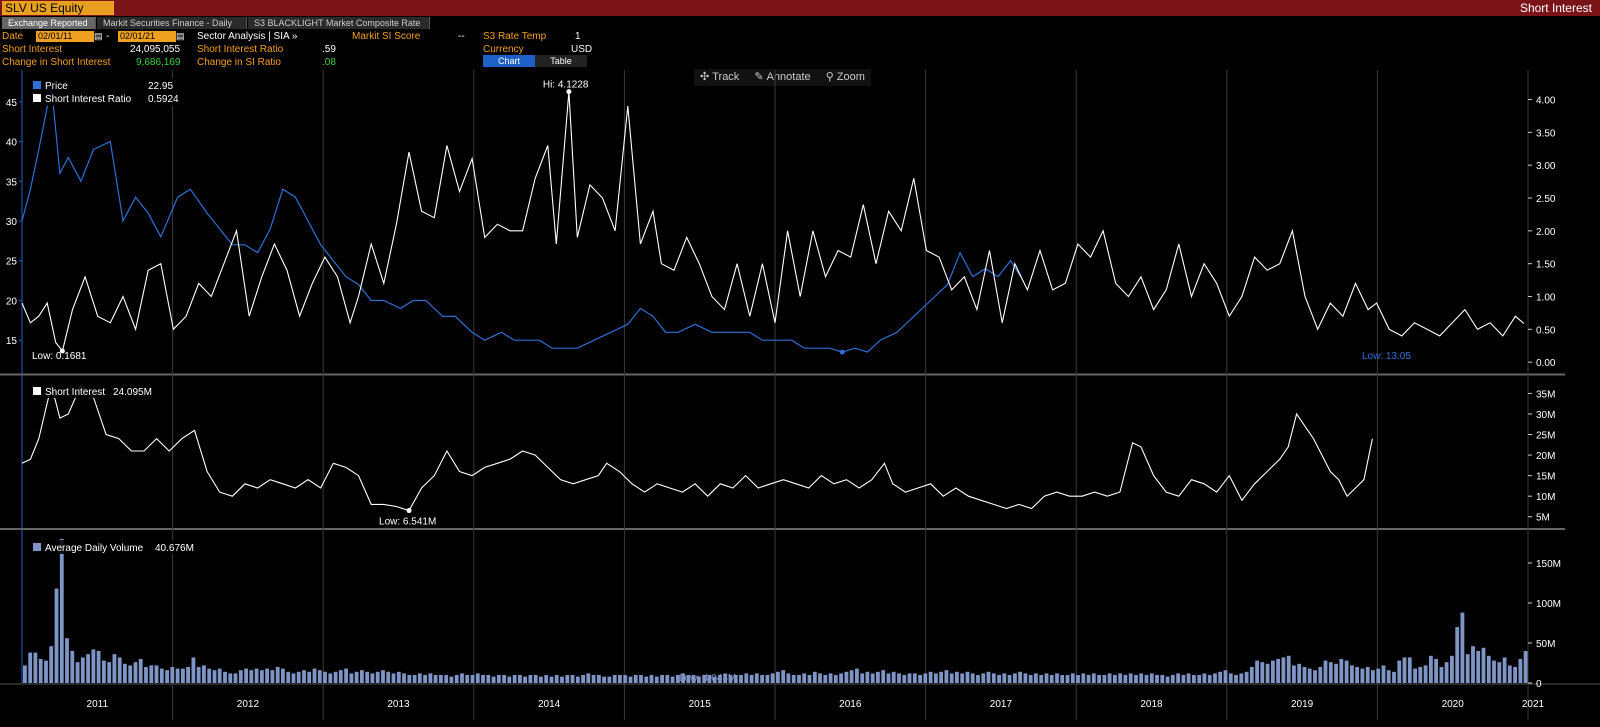  Describe the element at coordinates (1548, 564) in the screenshot. I see `right-tick-label: 150M` at that location.